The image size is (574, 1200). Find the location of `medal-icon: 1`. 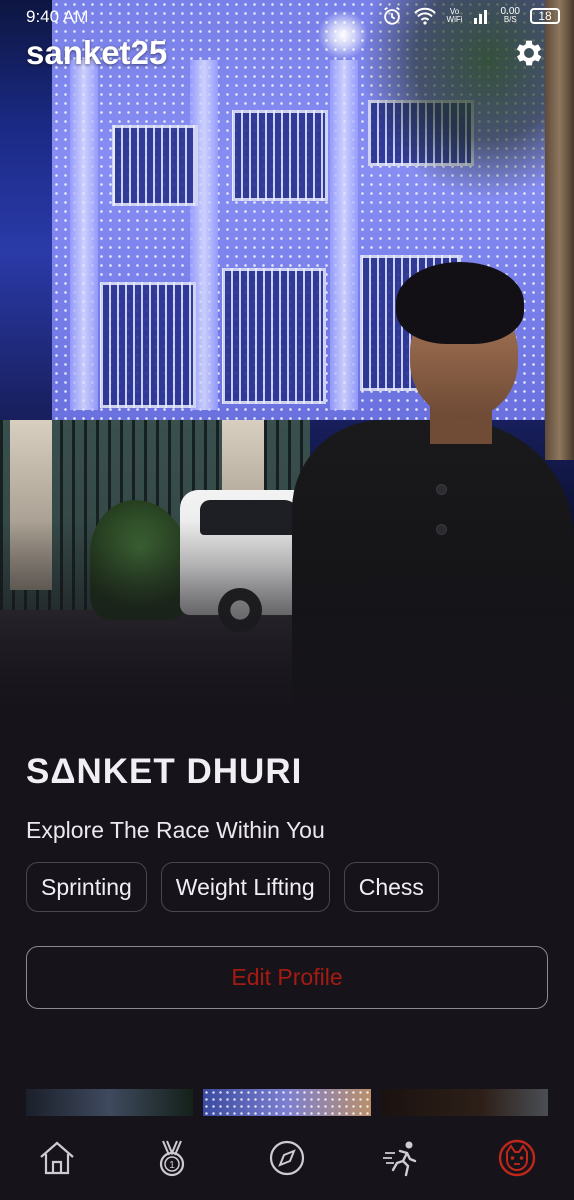

medal-icon: 1 is located at coordinates (172, 1158).